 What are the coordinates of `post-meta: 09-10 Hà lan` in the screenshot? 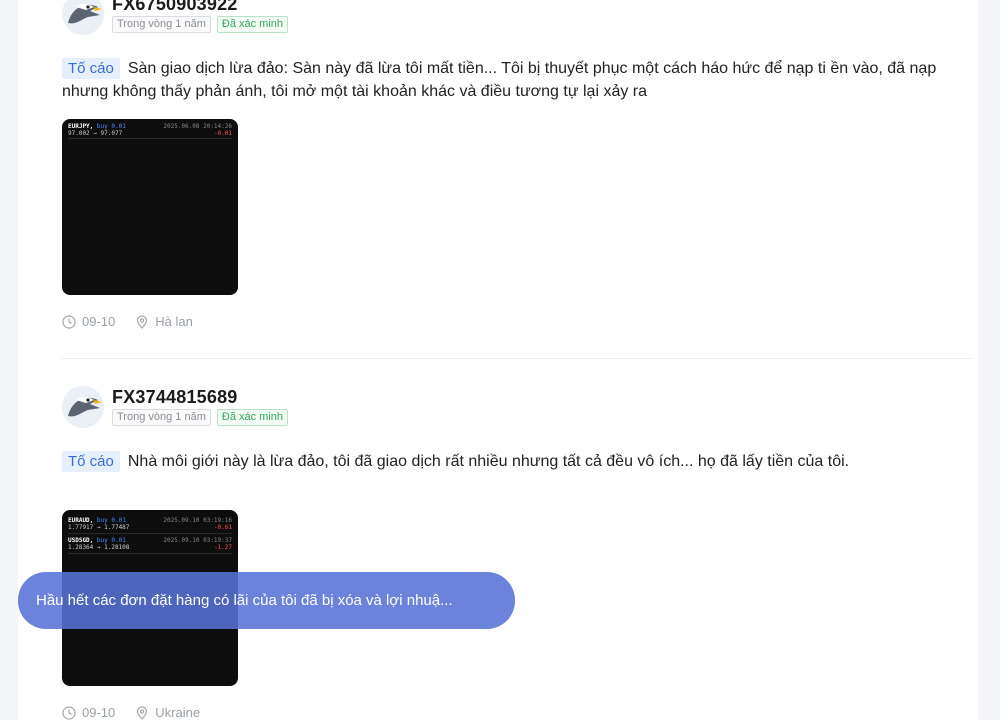 It's located at (127, 321).